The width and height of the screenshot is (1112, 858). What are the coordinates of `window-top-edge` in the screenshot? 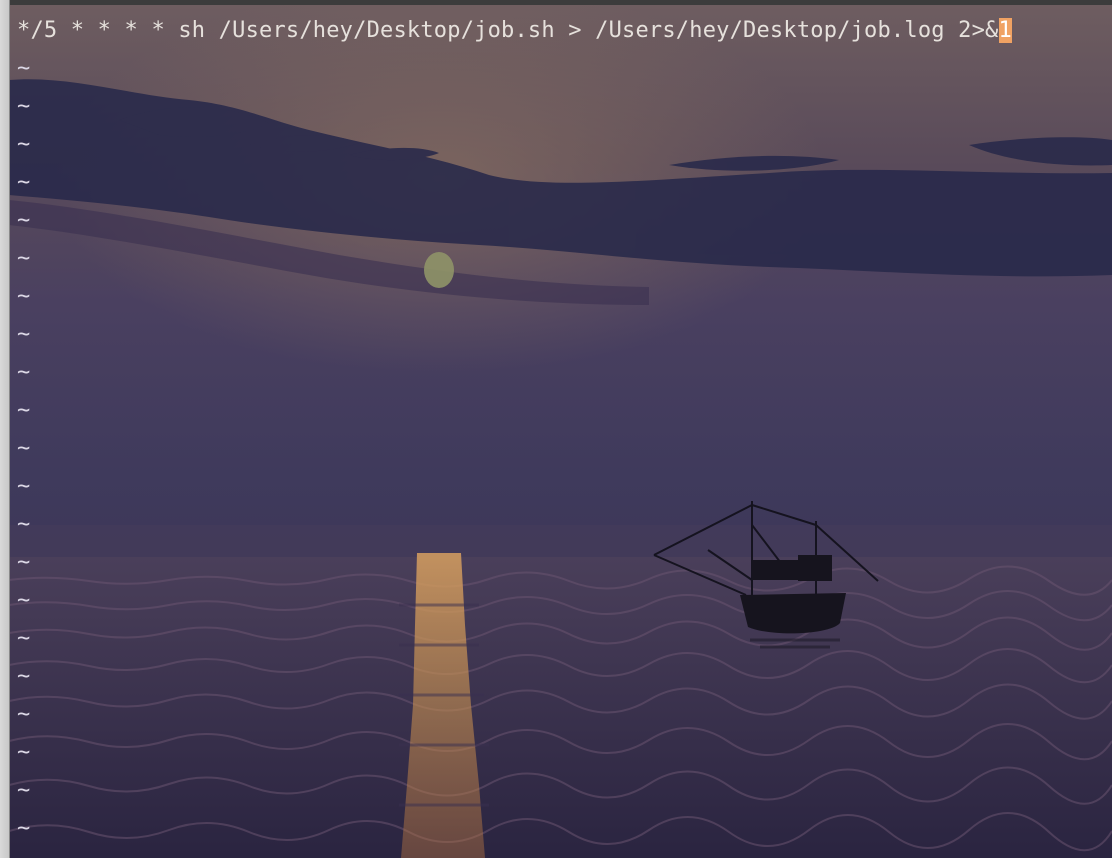 It's located at (556, 2).